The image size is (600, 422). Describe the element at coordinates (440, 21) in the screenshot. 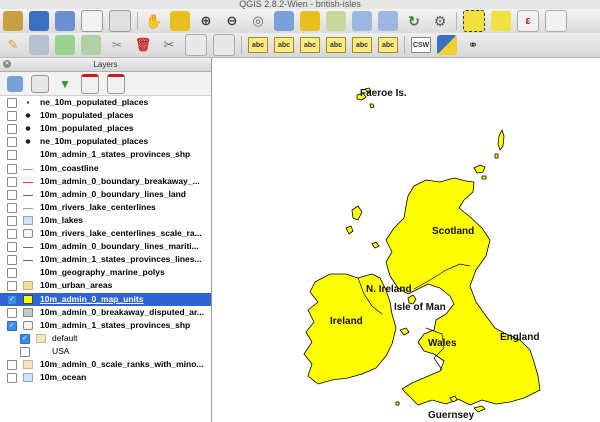

I see `identify-icon: ⚙` at that location.